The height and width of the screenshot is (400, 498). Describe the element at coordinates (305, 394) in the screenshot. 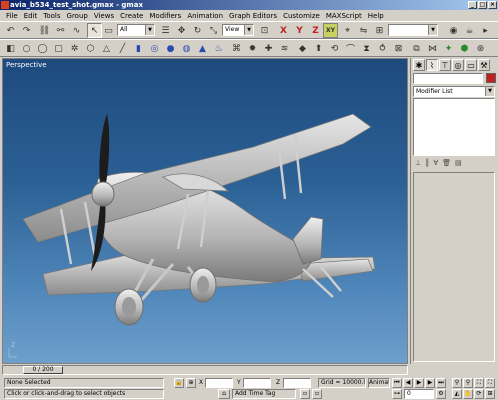

I see `viewport-tag-icon: ▫` at that location.